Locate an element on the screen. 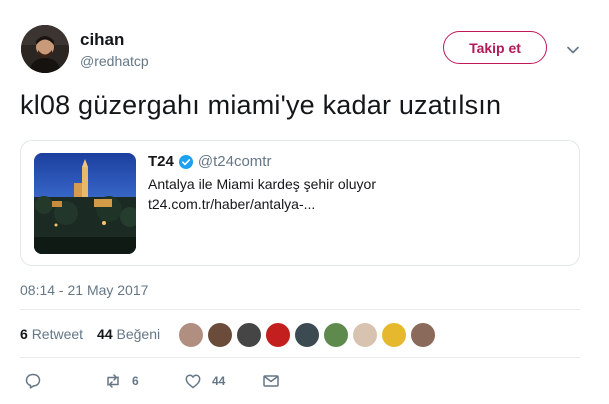 Image resolution: width=609 pixels, height=404 pixels. liker-avatars is located at coordinates (307, 335).